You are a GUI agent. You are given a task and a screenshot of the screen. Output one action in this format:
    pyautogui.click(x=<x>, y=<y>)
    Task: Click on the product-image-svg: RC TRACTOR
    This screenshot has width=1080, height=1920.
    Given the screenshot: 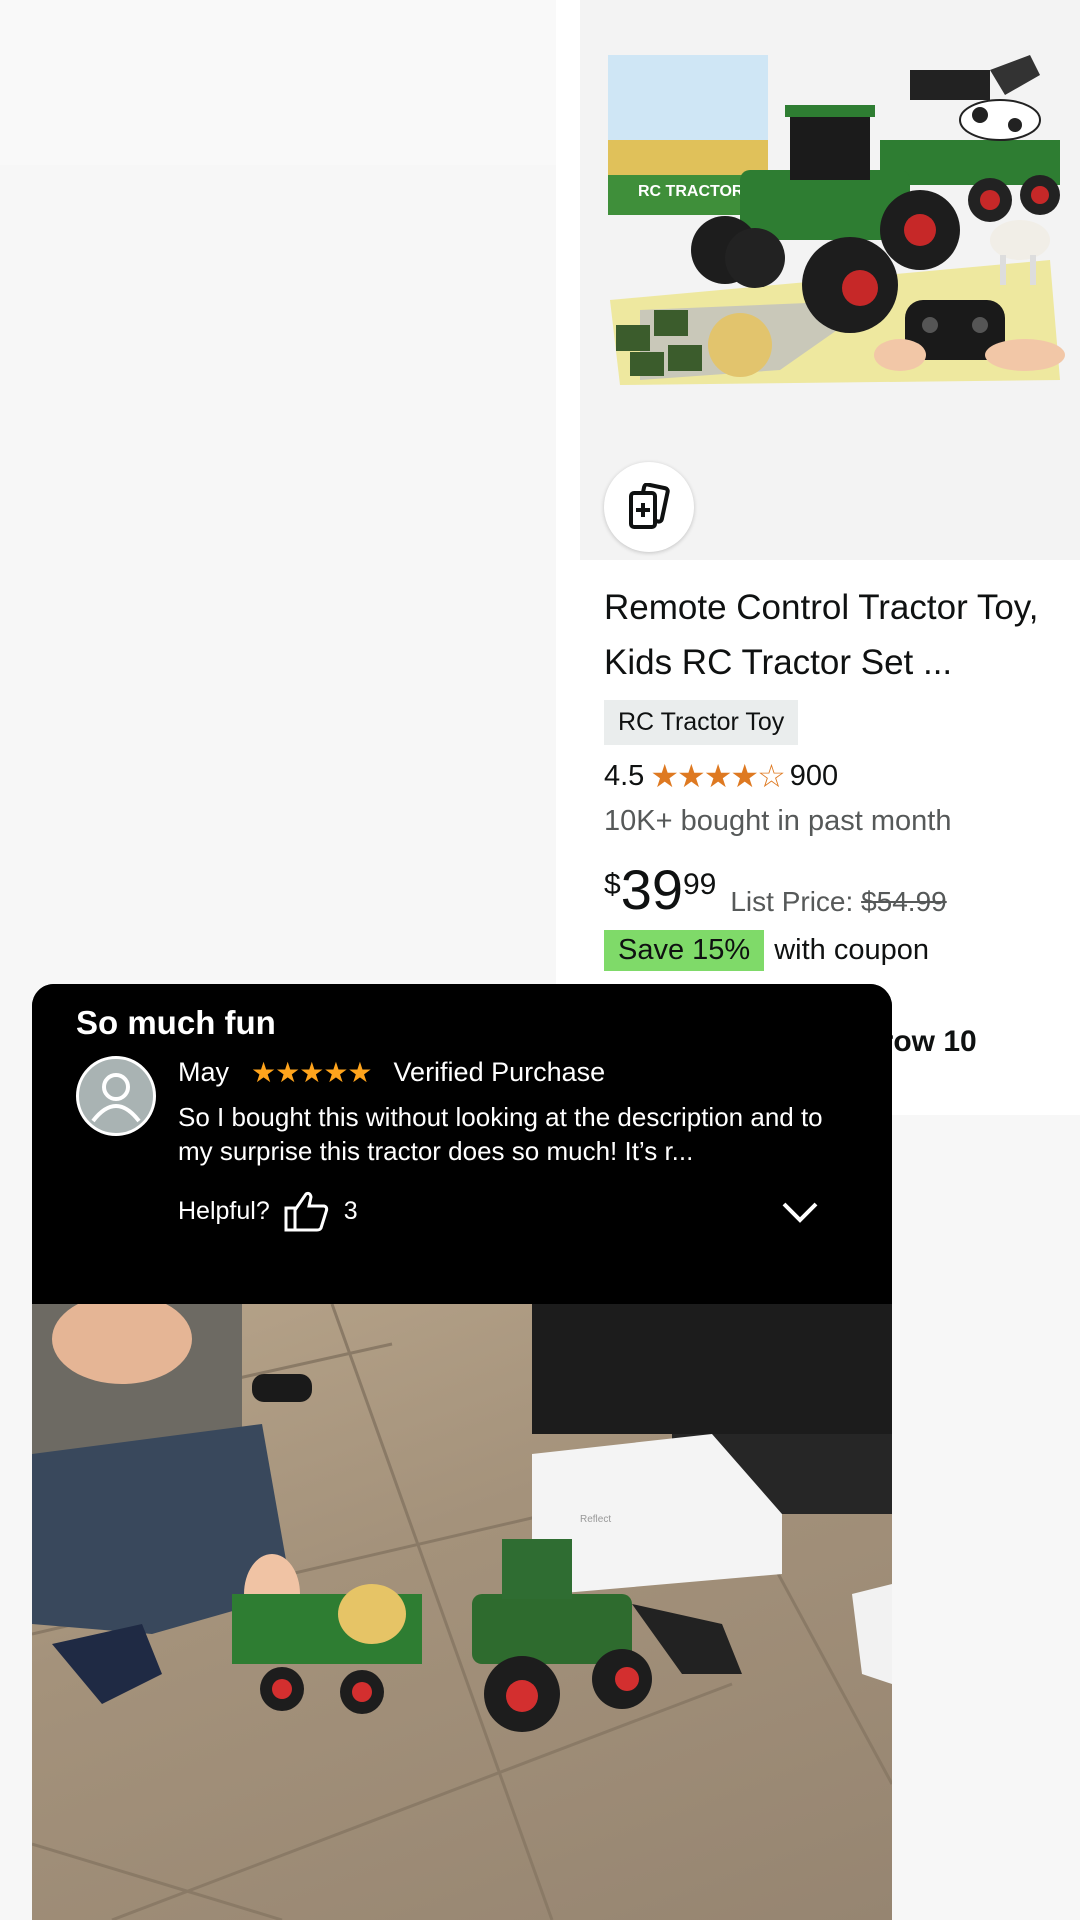 What is the action you would take?
    pyautogui.click(x=836, y=220)
    